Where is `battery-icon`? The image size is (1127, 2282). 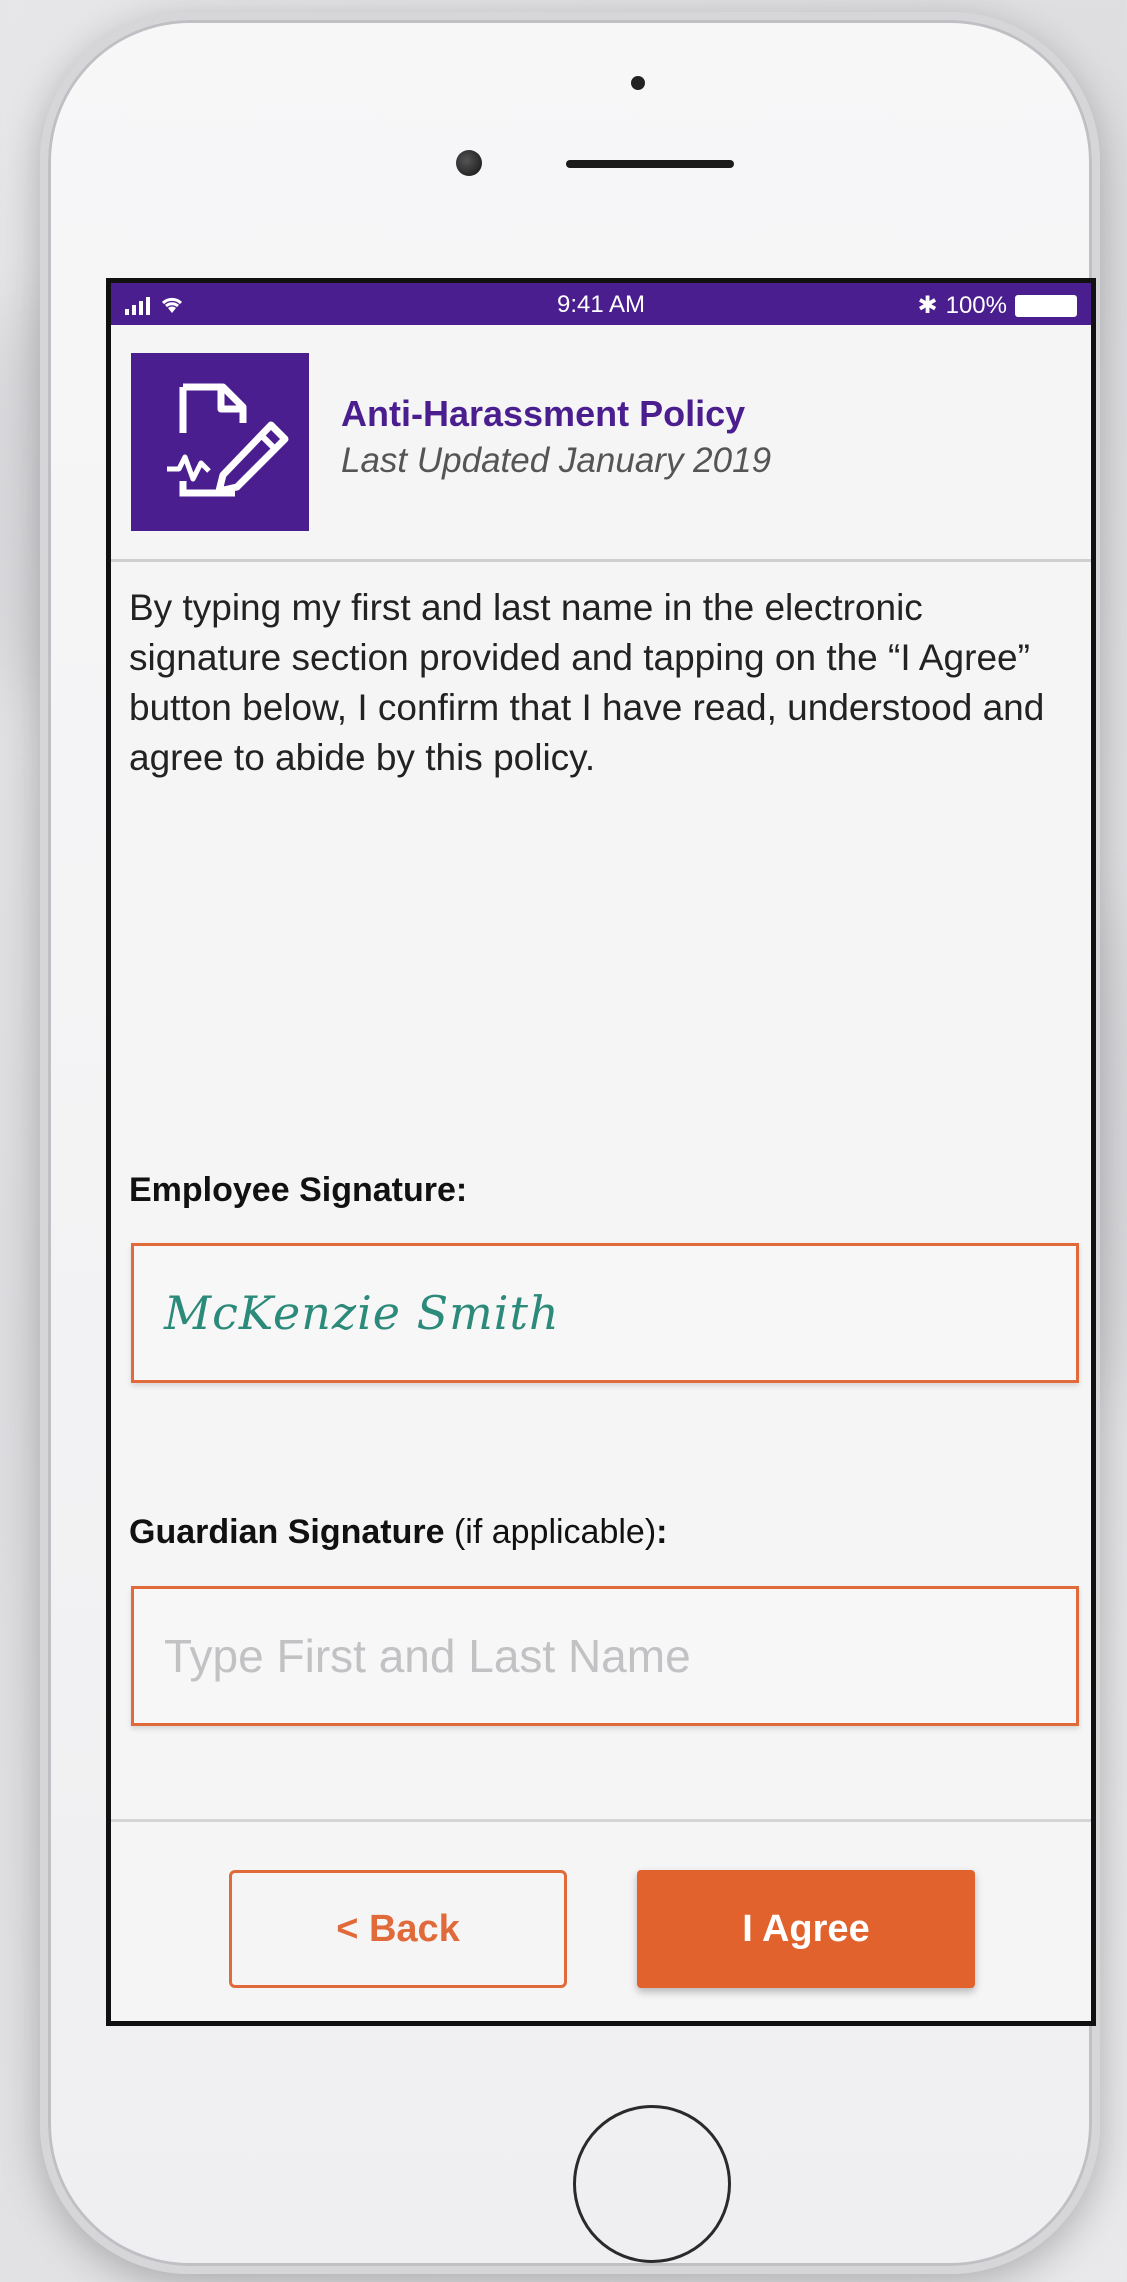 battery-icon is located at coordinates (1046, 305).